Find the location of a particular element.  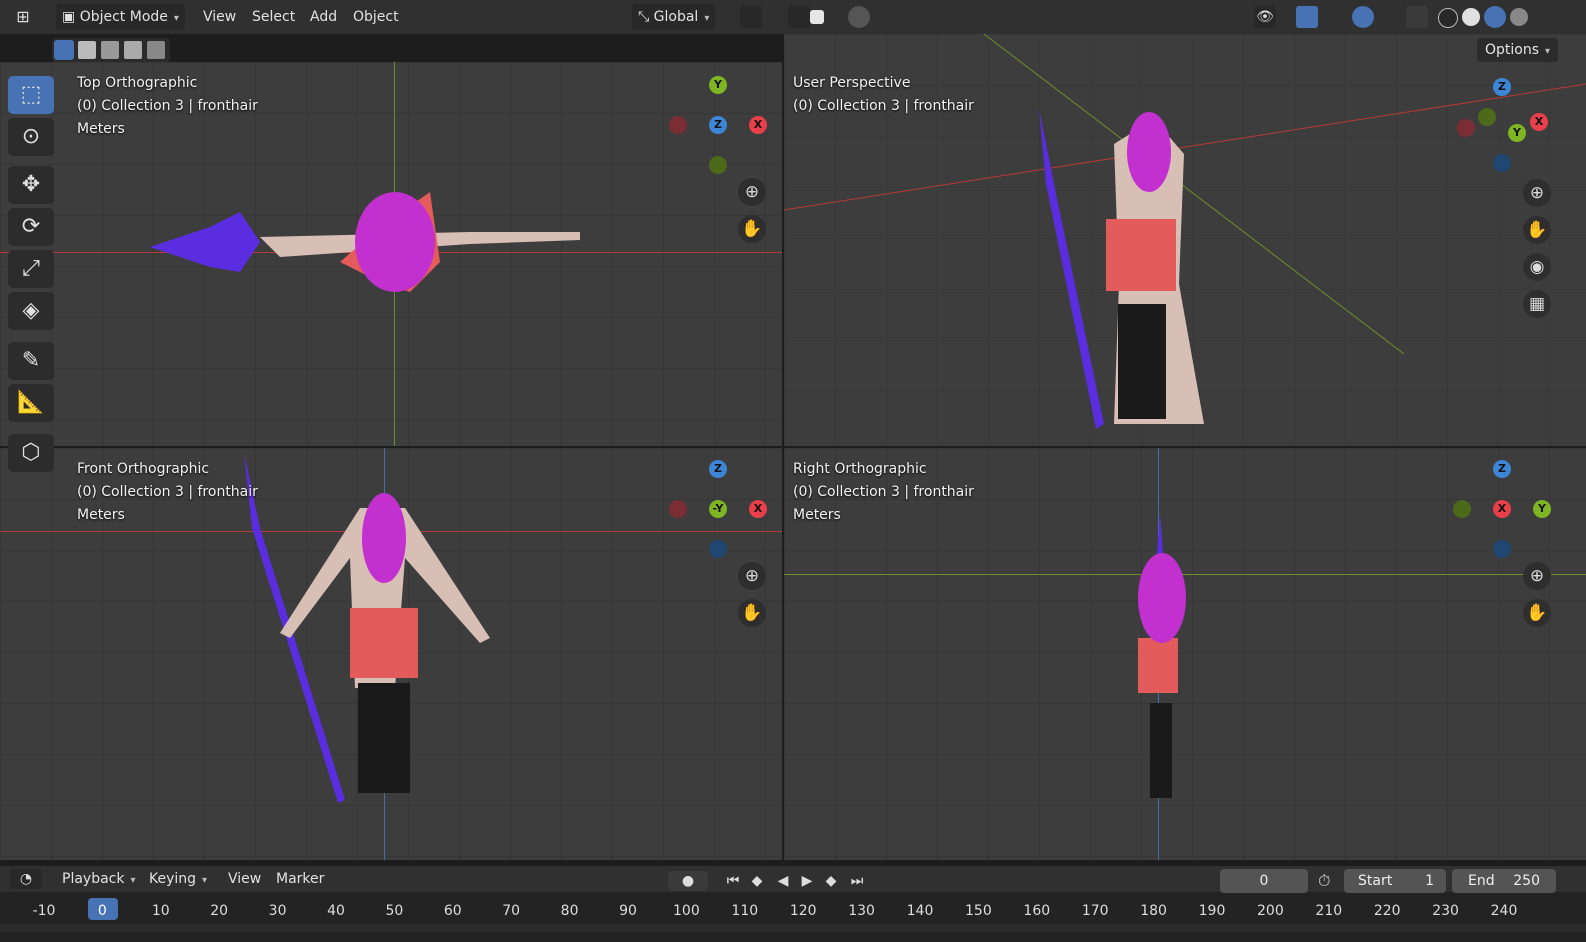

overlay-toggle-icon is located at coordinates (1363, 17).